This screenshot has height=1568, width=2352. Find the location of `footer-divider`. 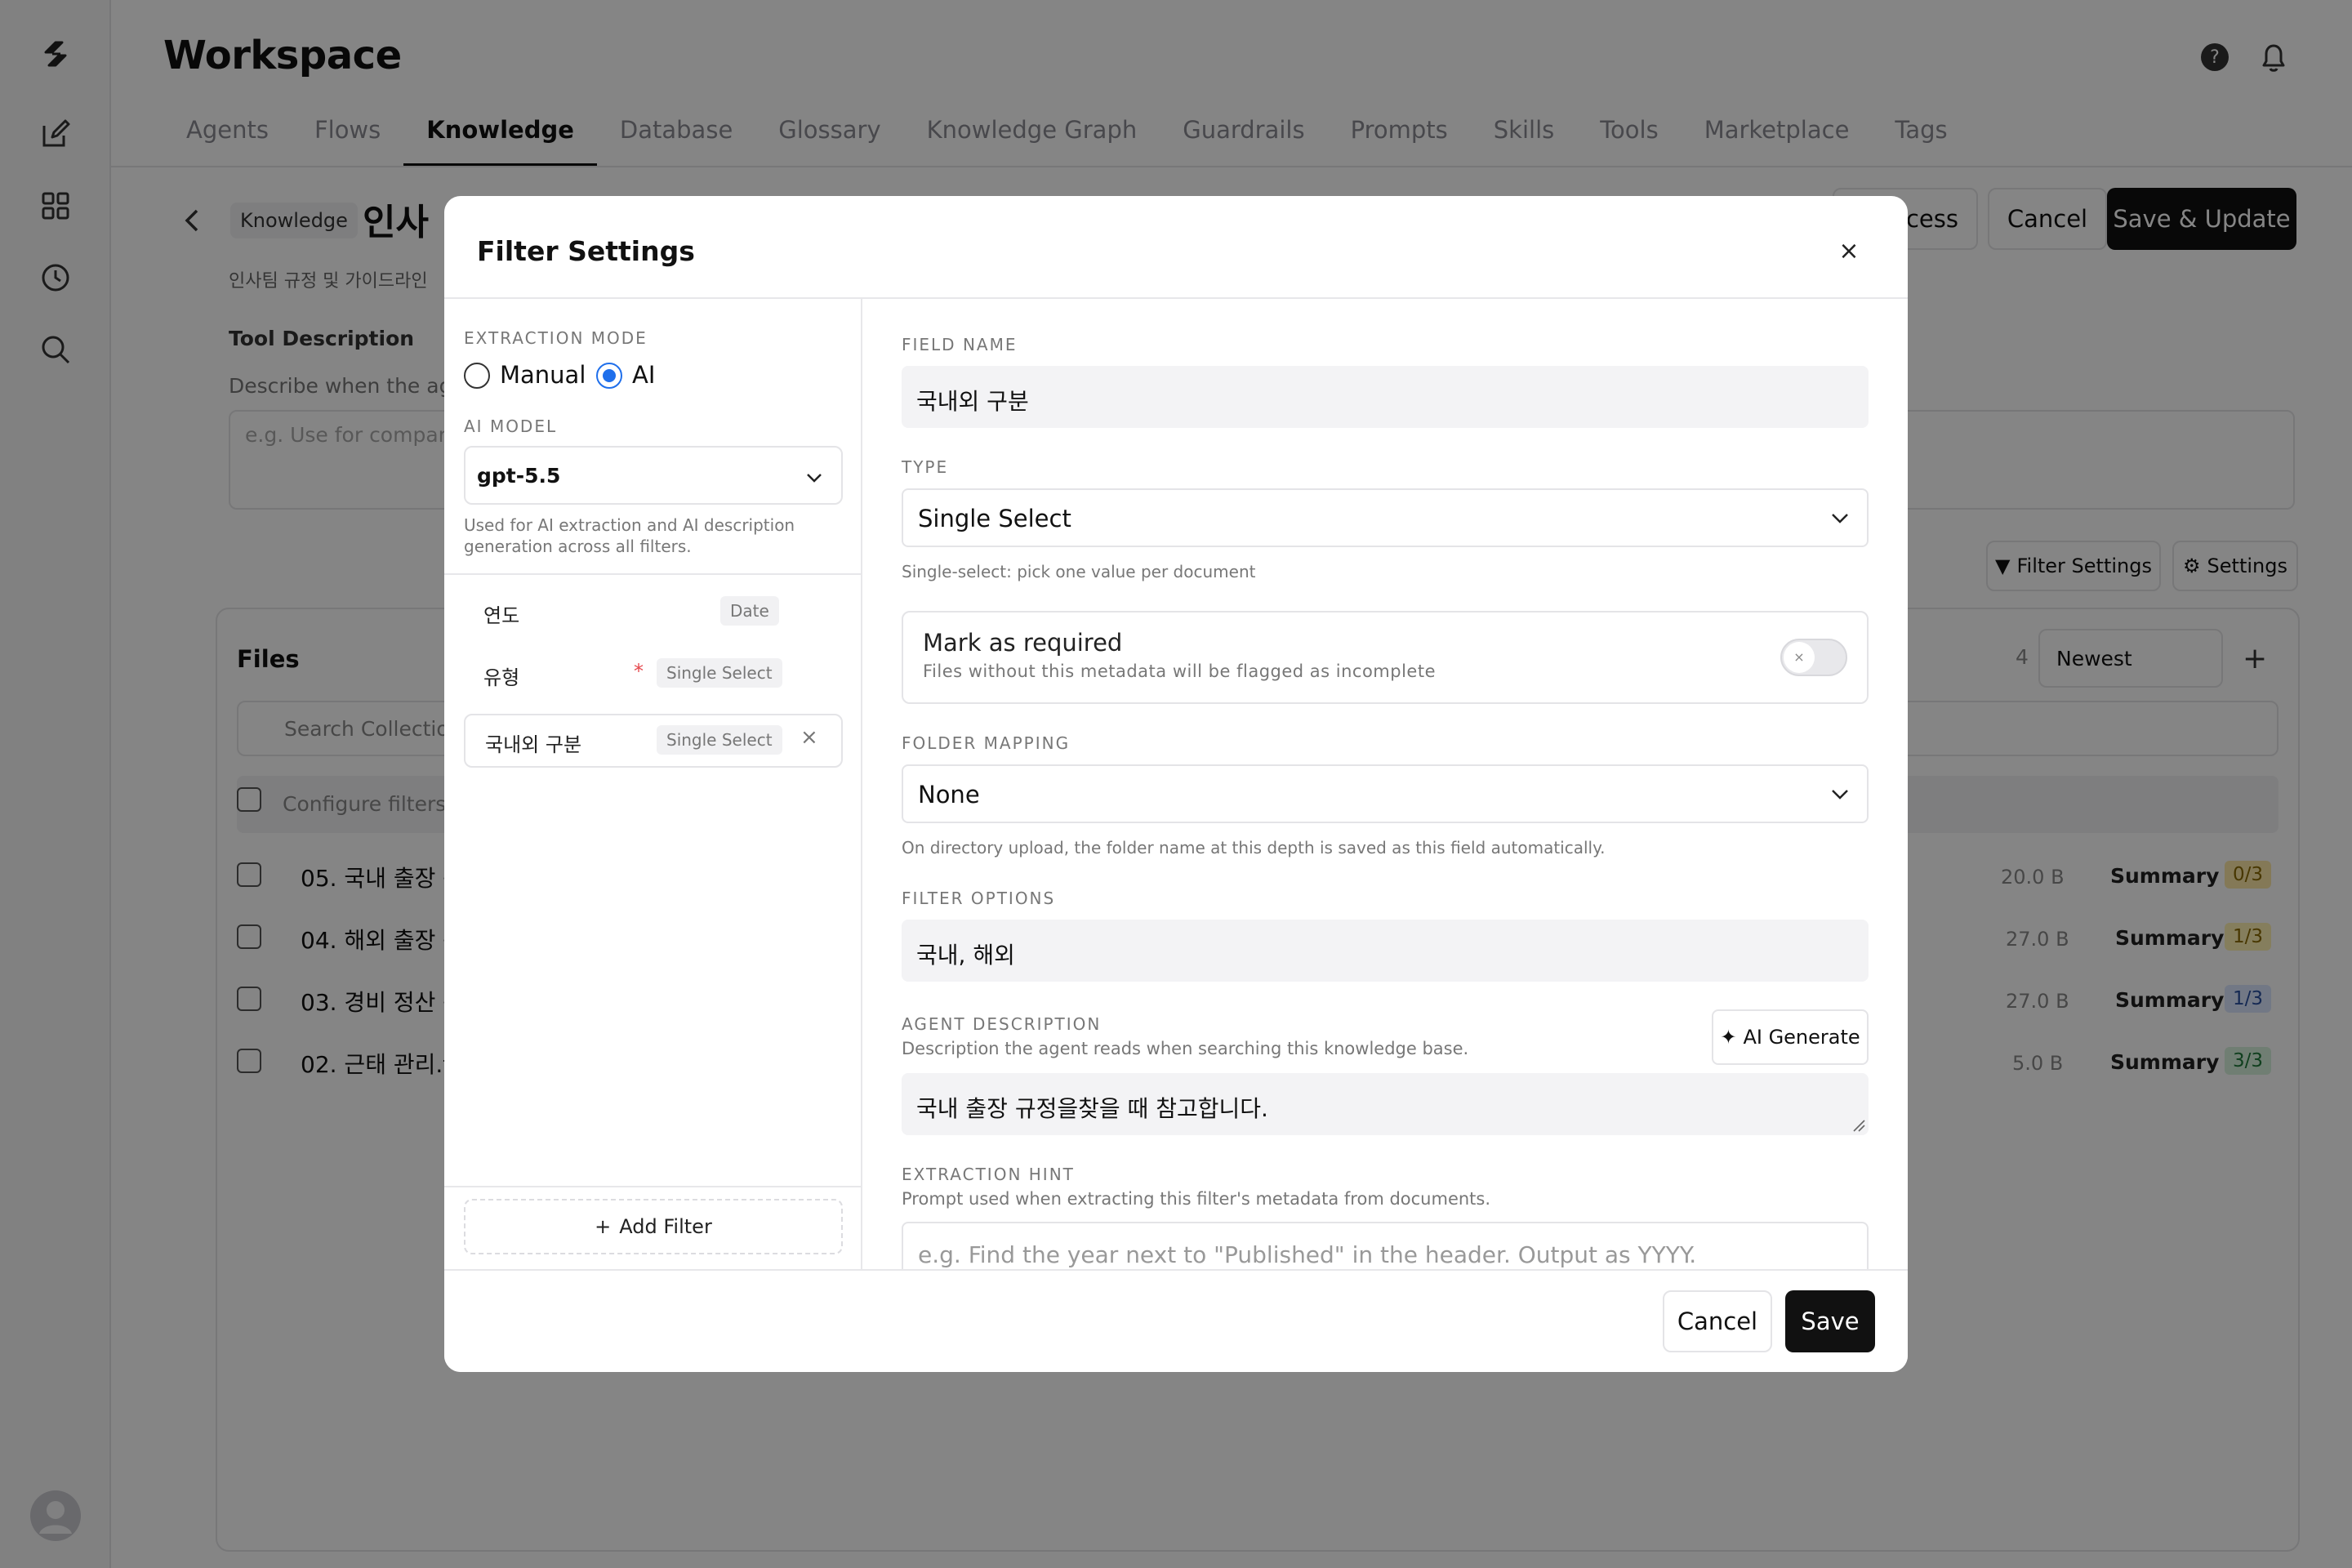

footer-divider is located at coordinates (1176, 1270).